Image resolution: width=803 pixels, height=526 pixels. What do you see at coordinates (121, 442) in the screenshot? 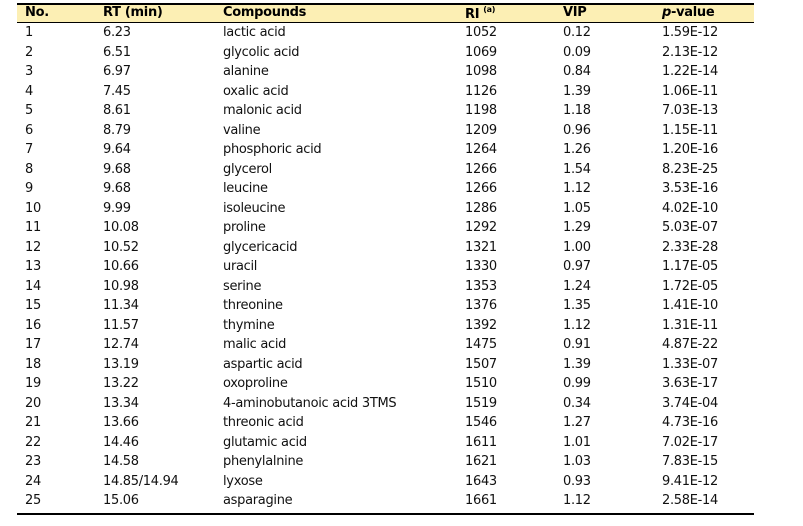
I see `cell-rt: 14.46` at bounding box center [121, 442].